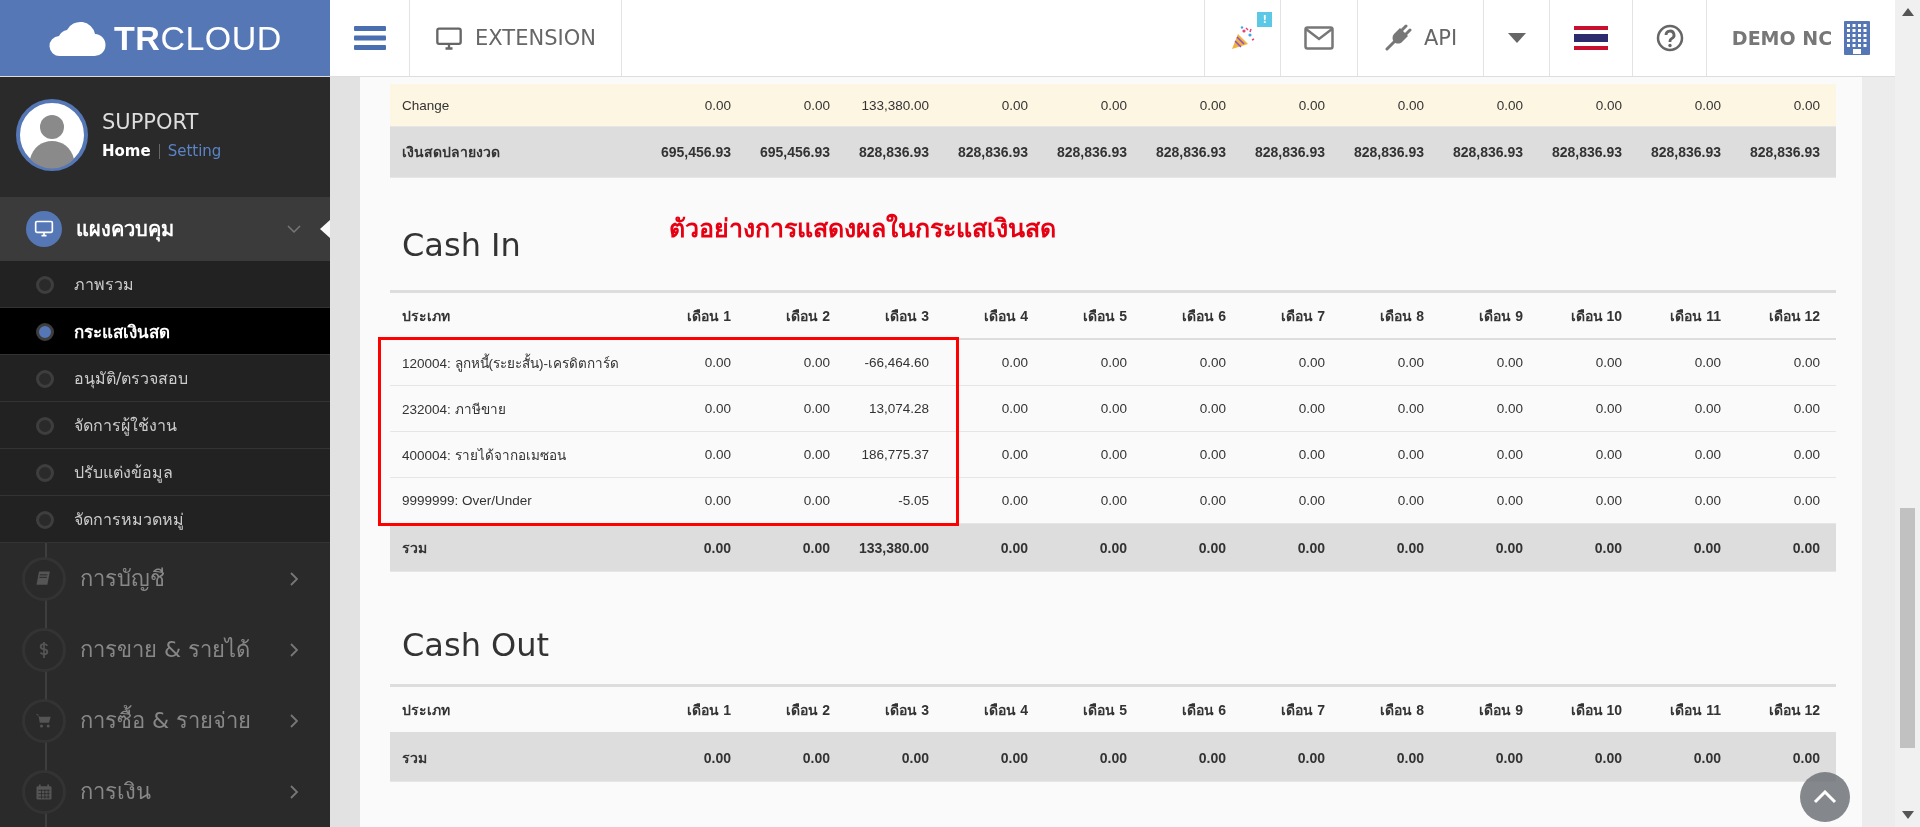 This screenshot has width=1920, height=827. I want to click on table-cell: -5.05, so click(895, 501).